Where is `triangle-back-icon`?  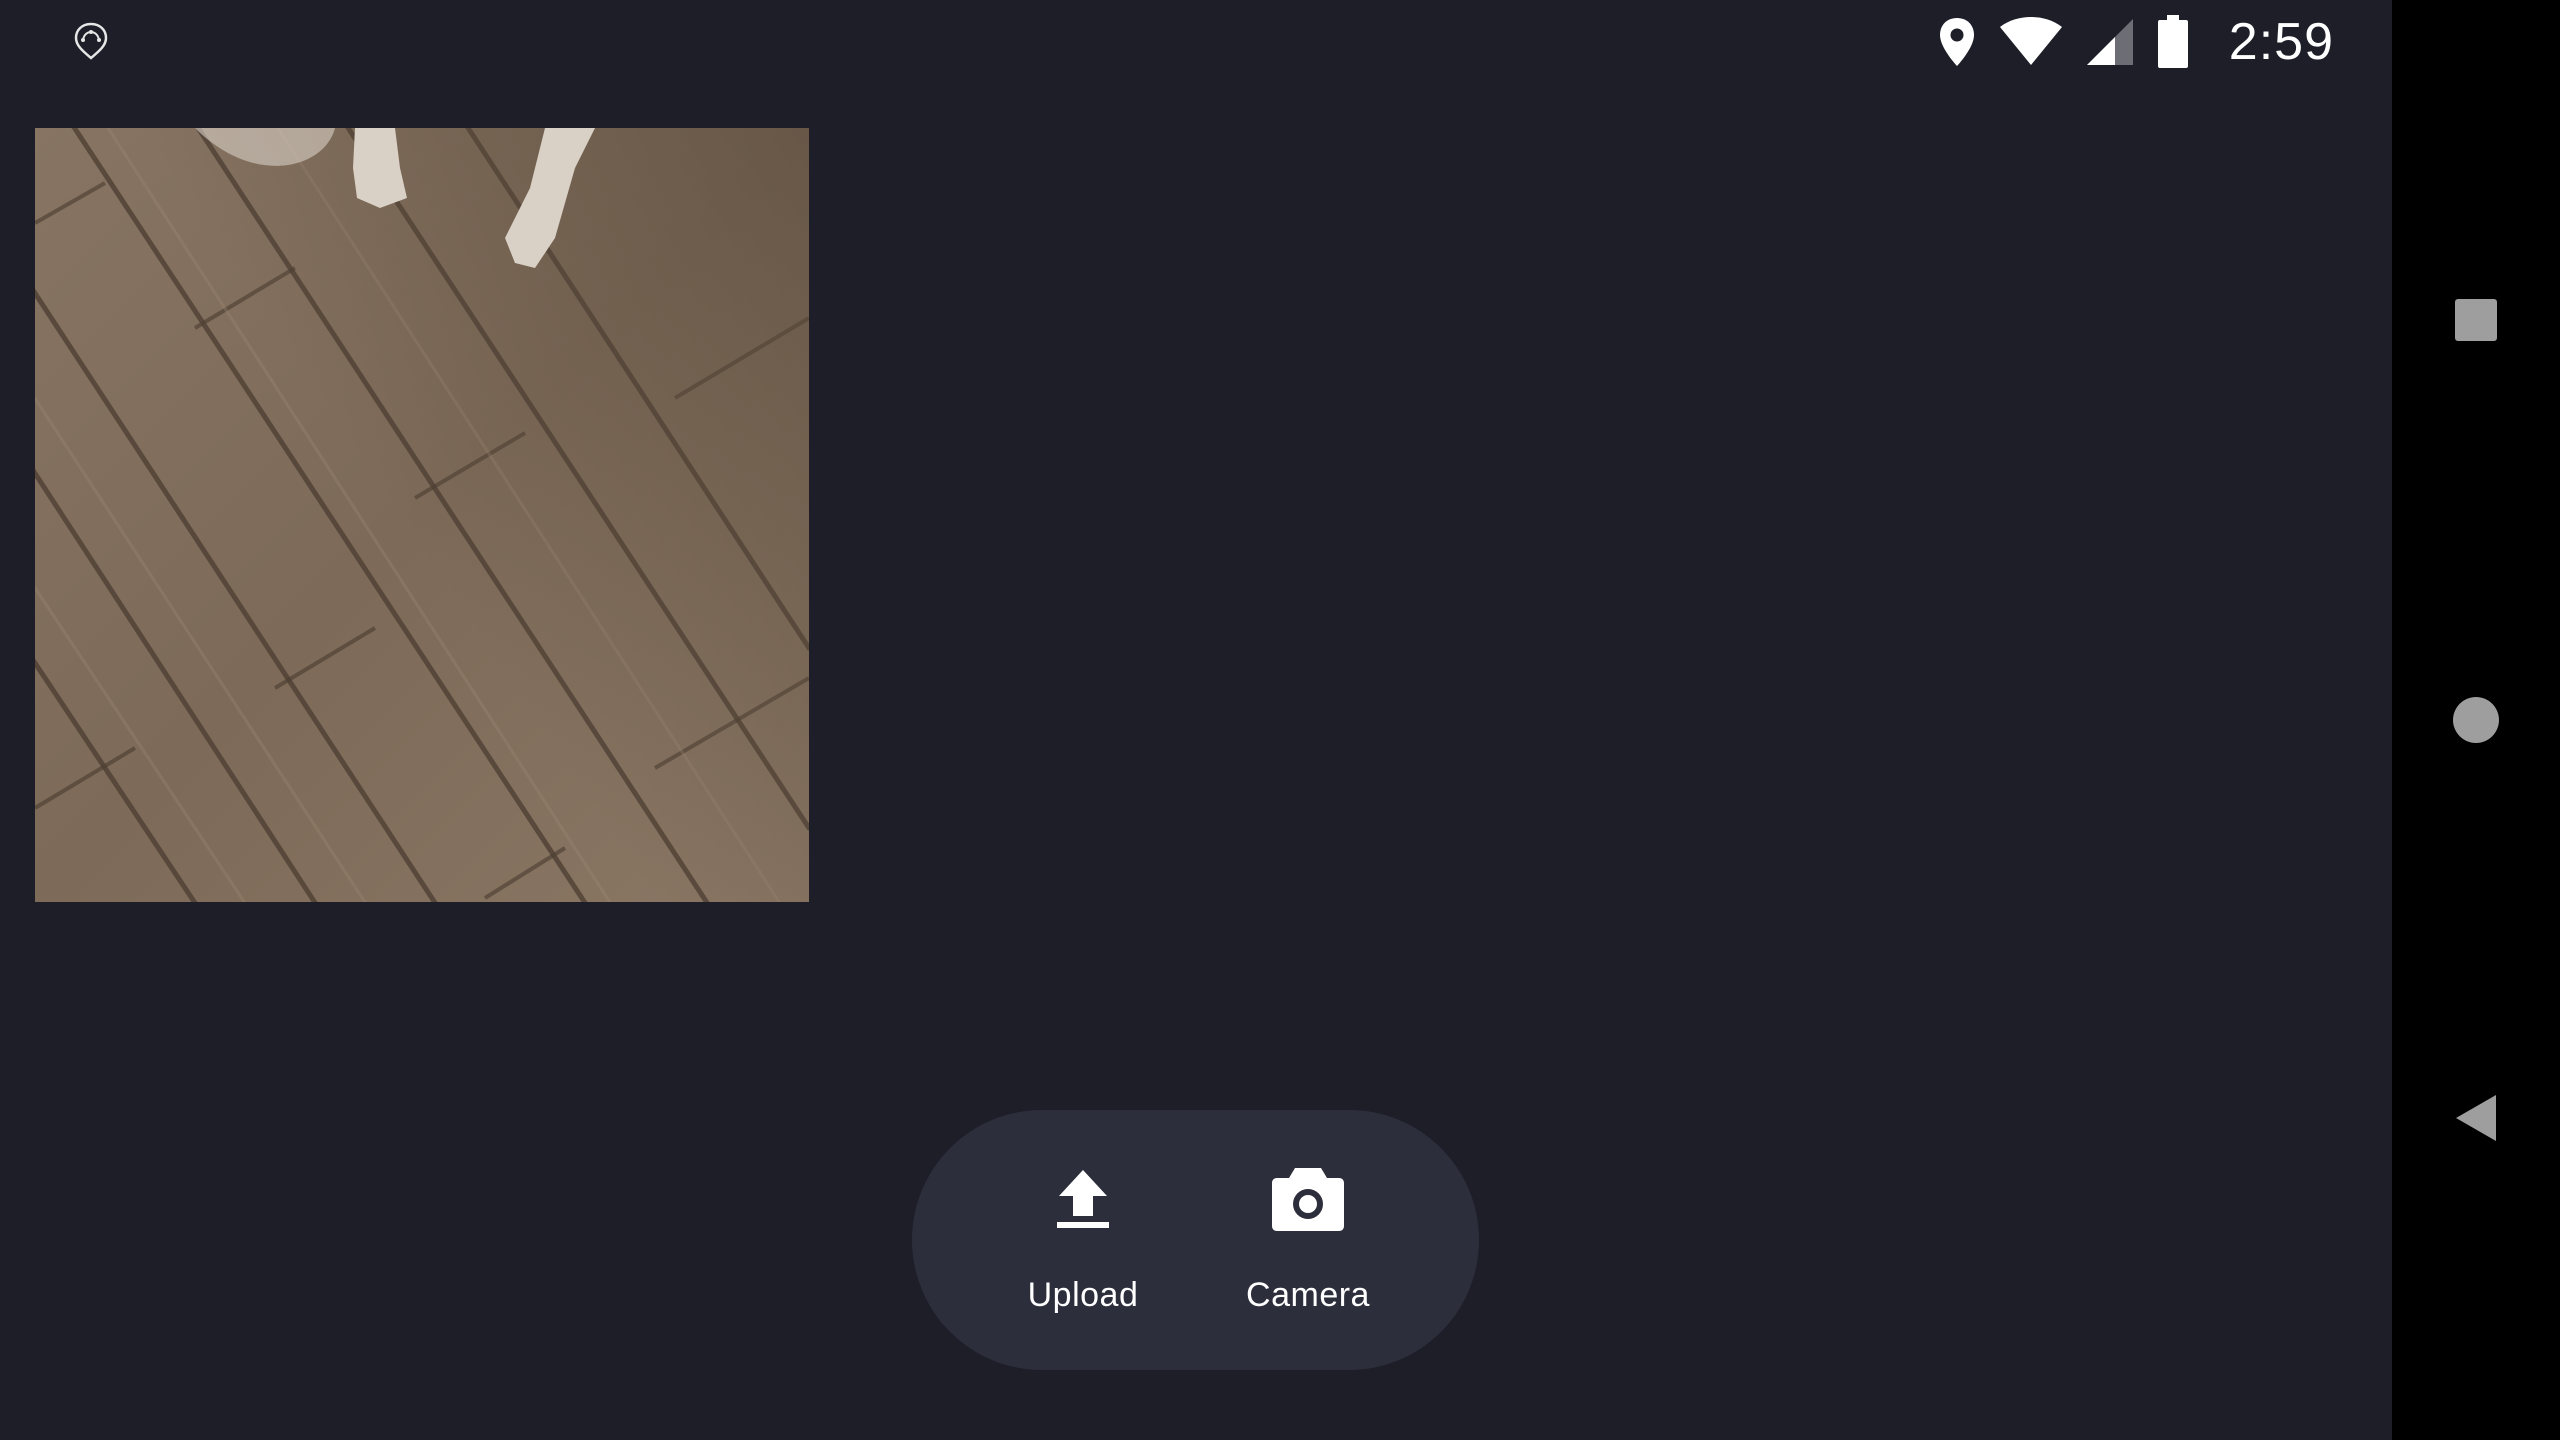
triangle-back-icon is located at coordinates (2476, 1118).